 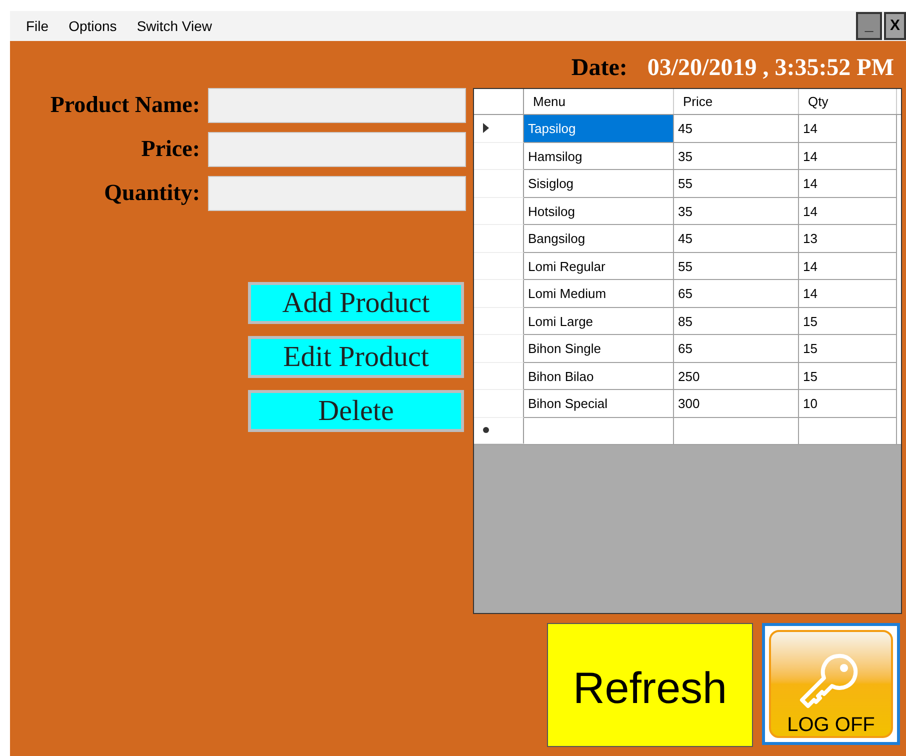 I want to click on table-cell: 85, so click(x=736, y=321).